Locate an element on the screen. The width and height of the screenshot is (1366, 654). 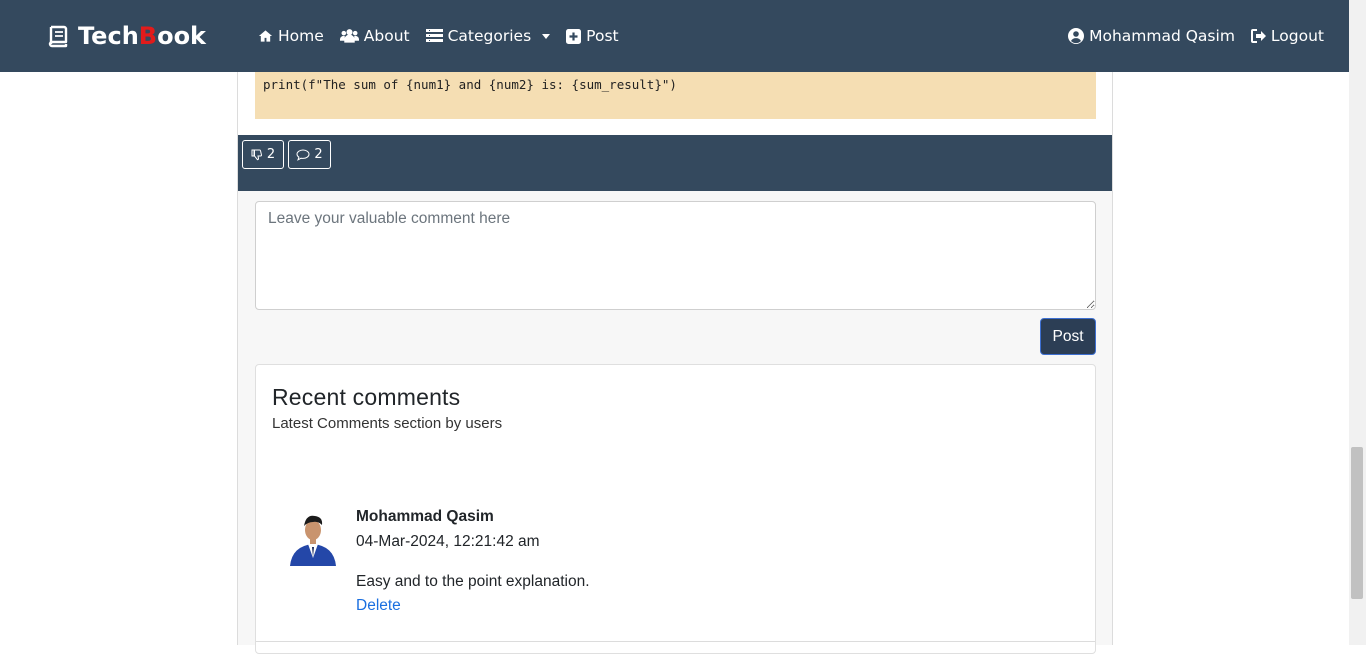
nav-categories-dropdown: Categories is located at coordinates (488, 36).